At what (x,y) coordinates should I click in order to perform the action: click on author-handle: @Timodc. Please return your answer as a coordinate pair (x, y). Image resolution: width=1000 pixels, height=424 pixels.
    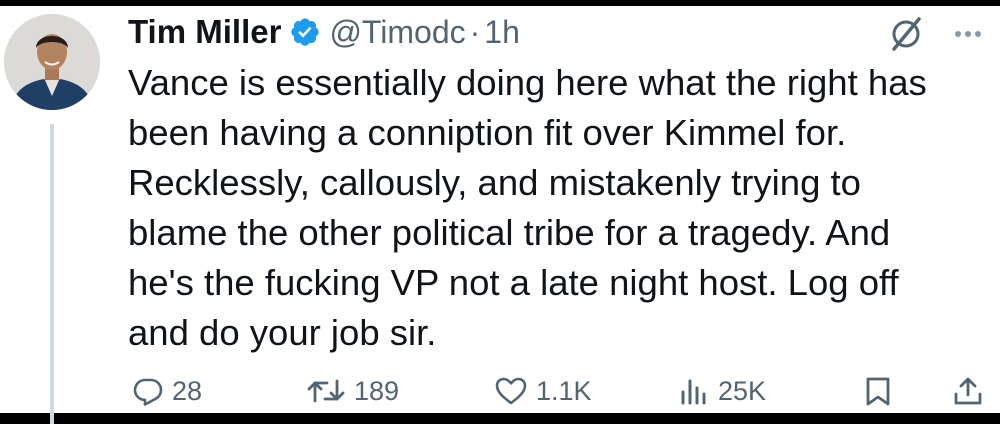
    Looking at the image, I should click on (397, 32).